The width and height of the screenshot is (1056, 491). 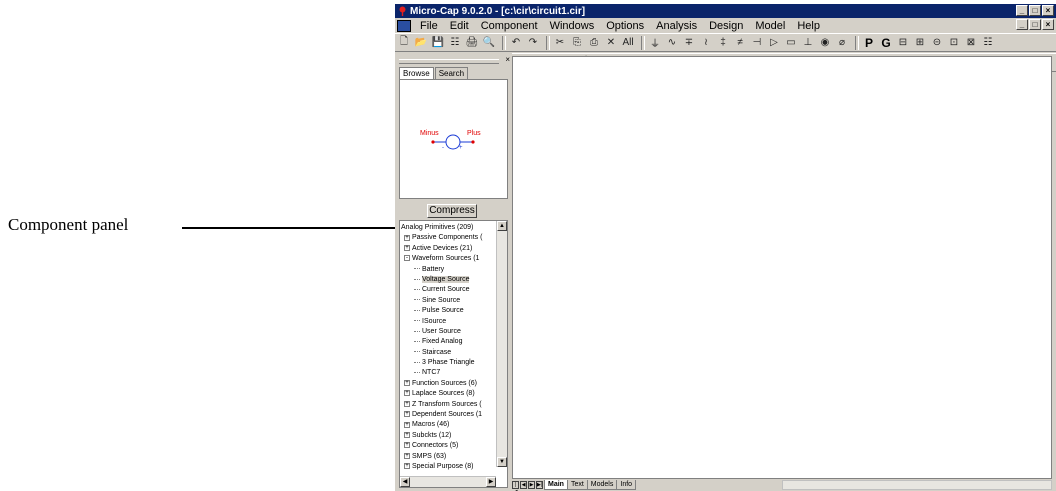 What do you see at coordinates (447, 446) in the screenshot?
I see `tree-item: + Connectors (5)` at bounding box center [447, 446].